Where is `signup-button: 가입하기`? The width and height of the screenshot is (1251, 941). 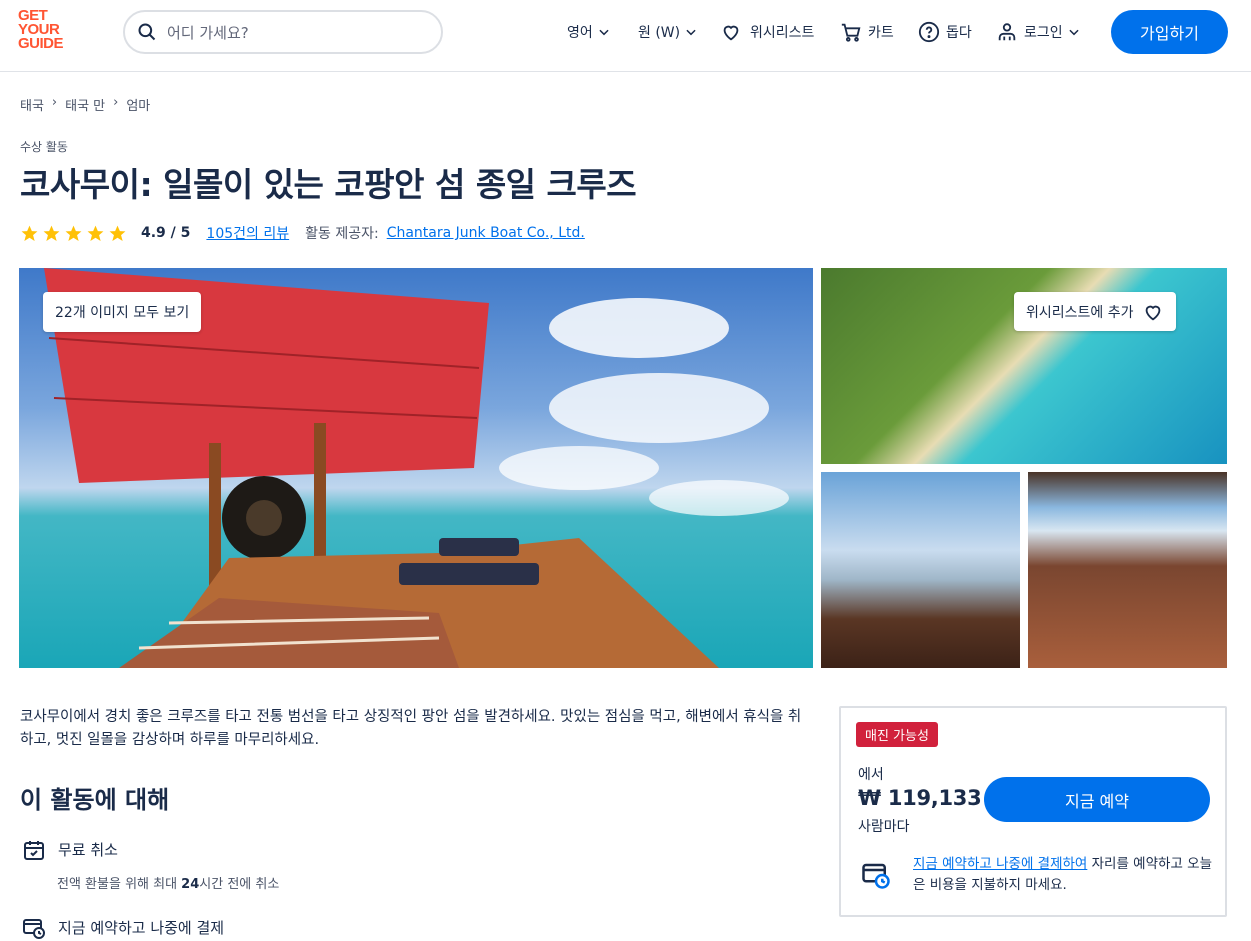 signup-button: 가입하기 is located at coordinates (1169, 32).